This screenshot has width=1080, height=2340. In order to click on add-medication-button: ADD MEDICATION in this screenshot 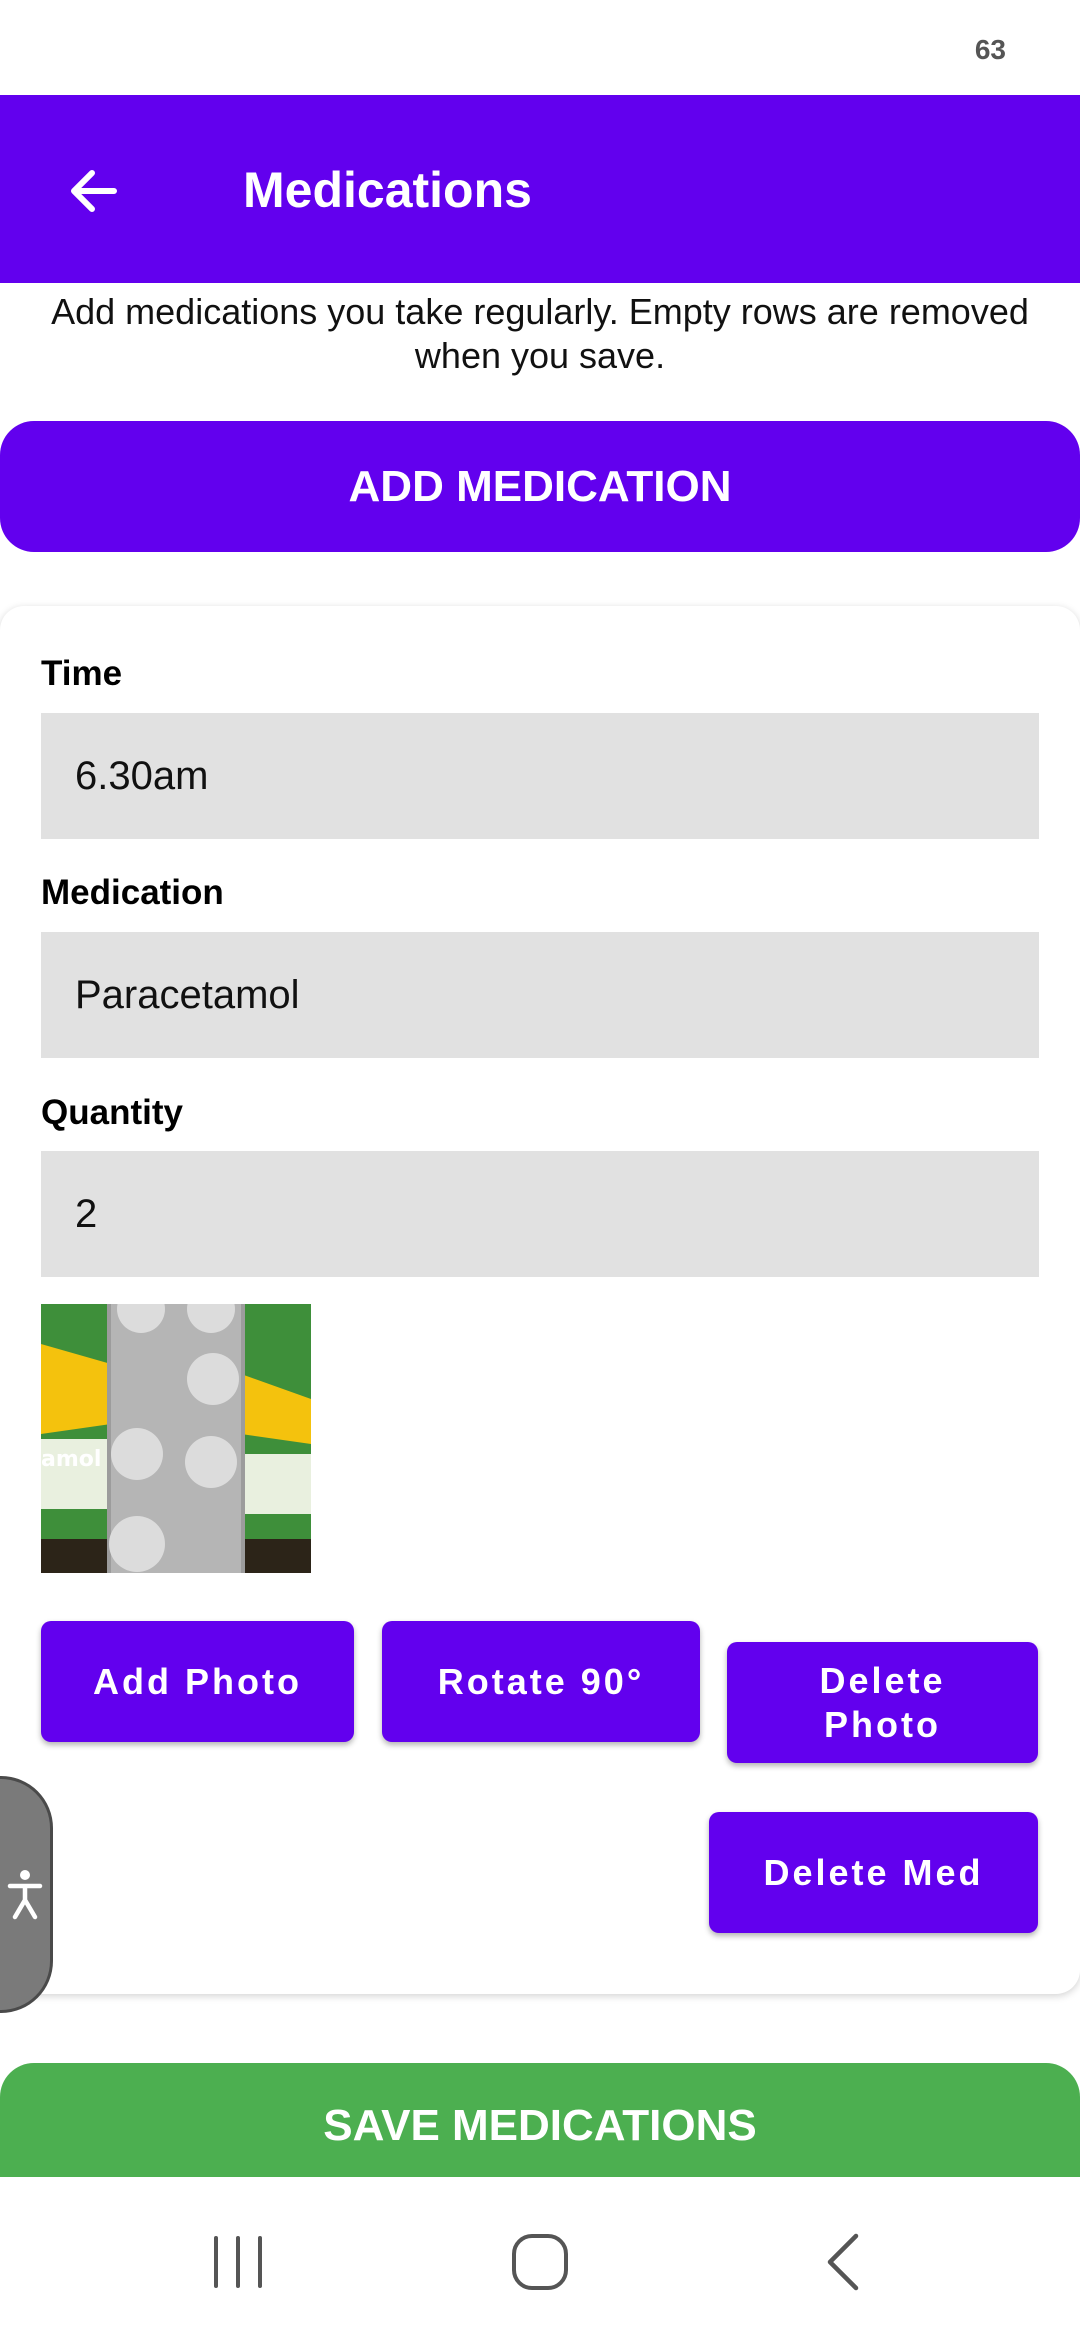, I will do `click(540, 486)`.